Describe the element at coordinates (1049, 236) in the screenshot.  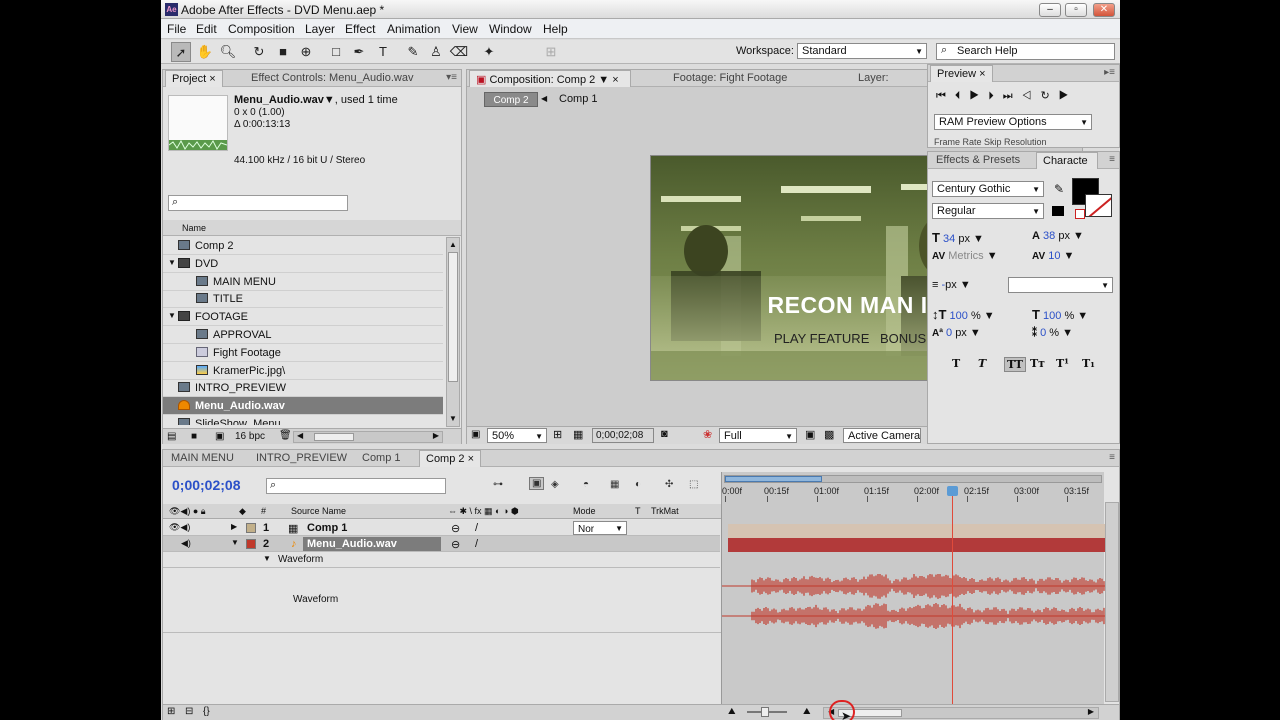
I see `leading-value: 38` at that location.